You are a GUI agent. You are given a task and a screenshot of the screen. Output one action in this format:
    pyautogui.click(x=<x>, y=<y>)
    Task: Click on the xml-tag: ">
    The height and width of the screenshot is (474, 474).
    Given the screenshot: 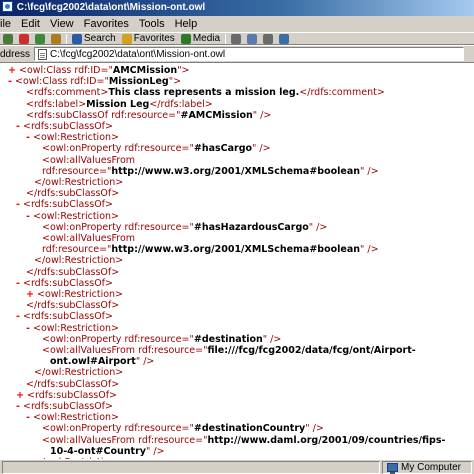 What is the action you would take?
    pyautogui.click(x=175, y=82)
    